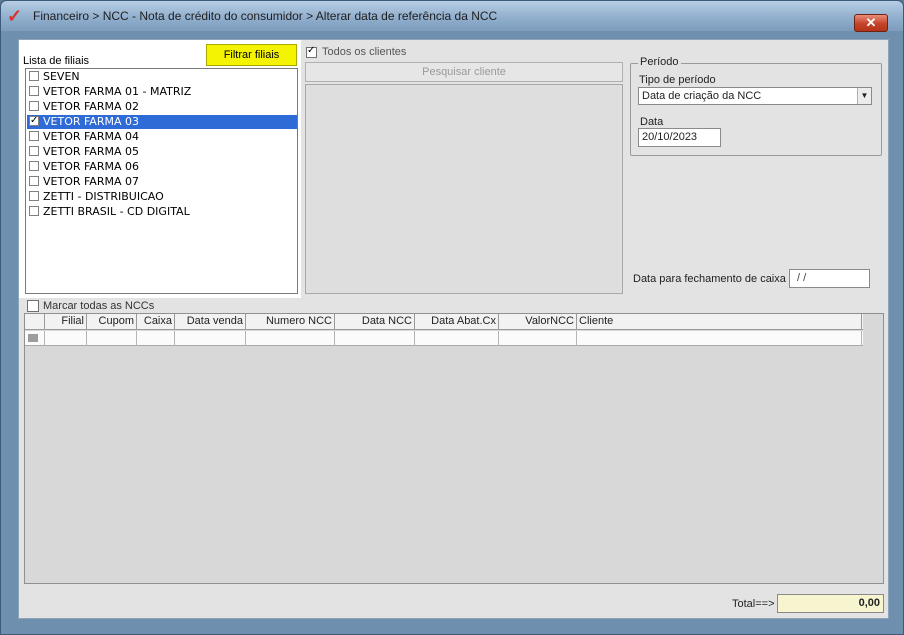 This screenshot has height=635, width=904. I want to click on filial-item: VETOR FARMA 05, so click(162, 152).